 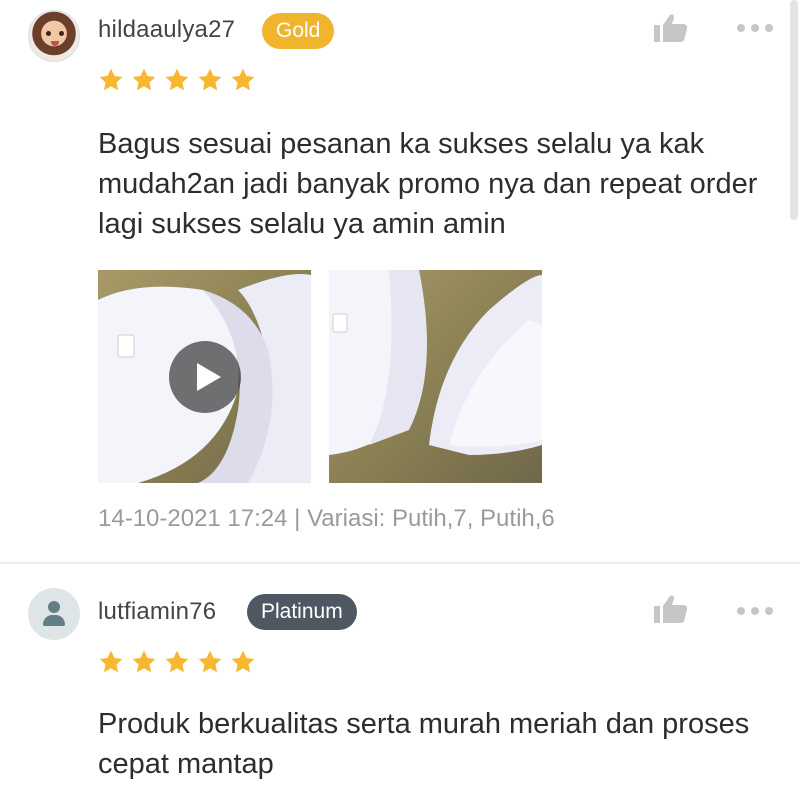 I want to click on review-variation: Variasi: Putih,7, Putih,6, so click(x=431, y=518).